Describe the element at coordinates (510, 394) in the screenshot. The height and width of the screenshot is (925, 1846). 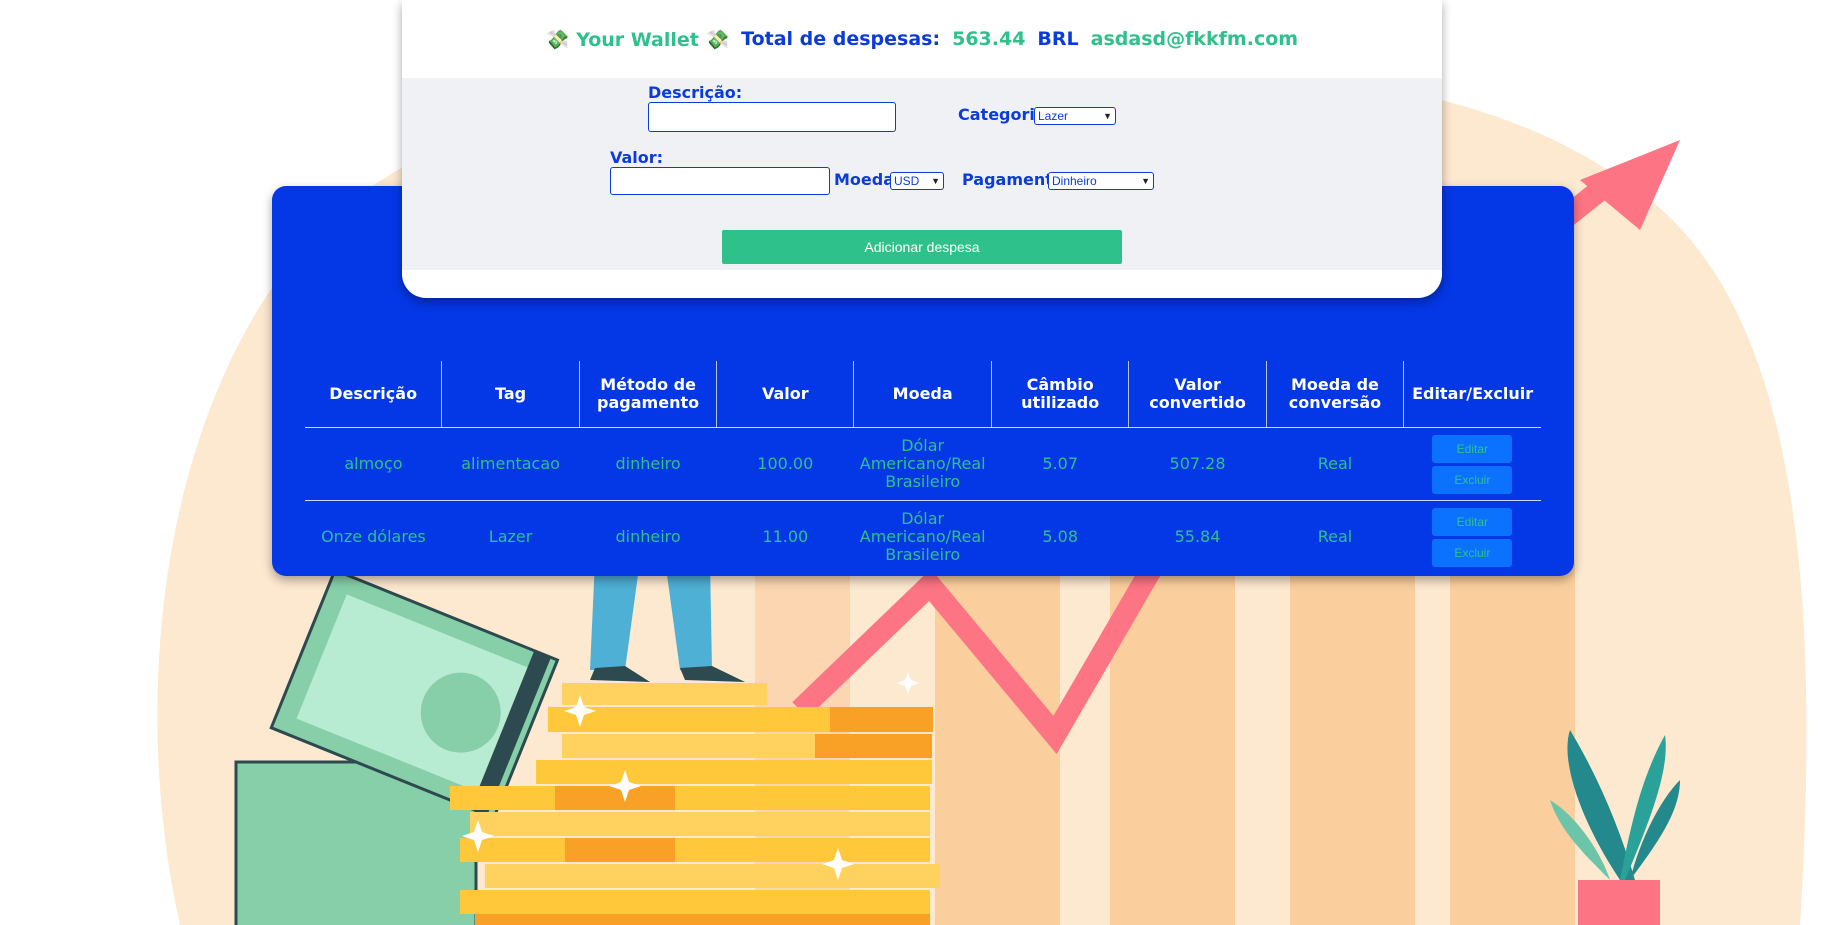
I see `col-header-tag: Tag` at that location.